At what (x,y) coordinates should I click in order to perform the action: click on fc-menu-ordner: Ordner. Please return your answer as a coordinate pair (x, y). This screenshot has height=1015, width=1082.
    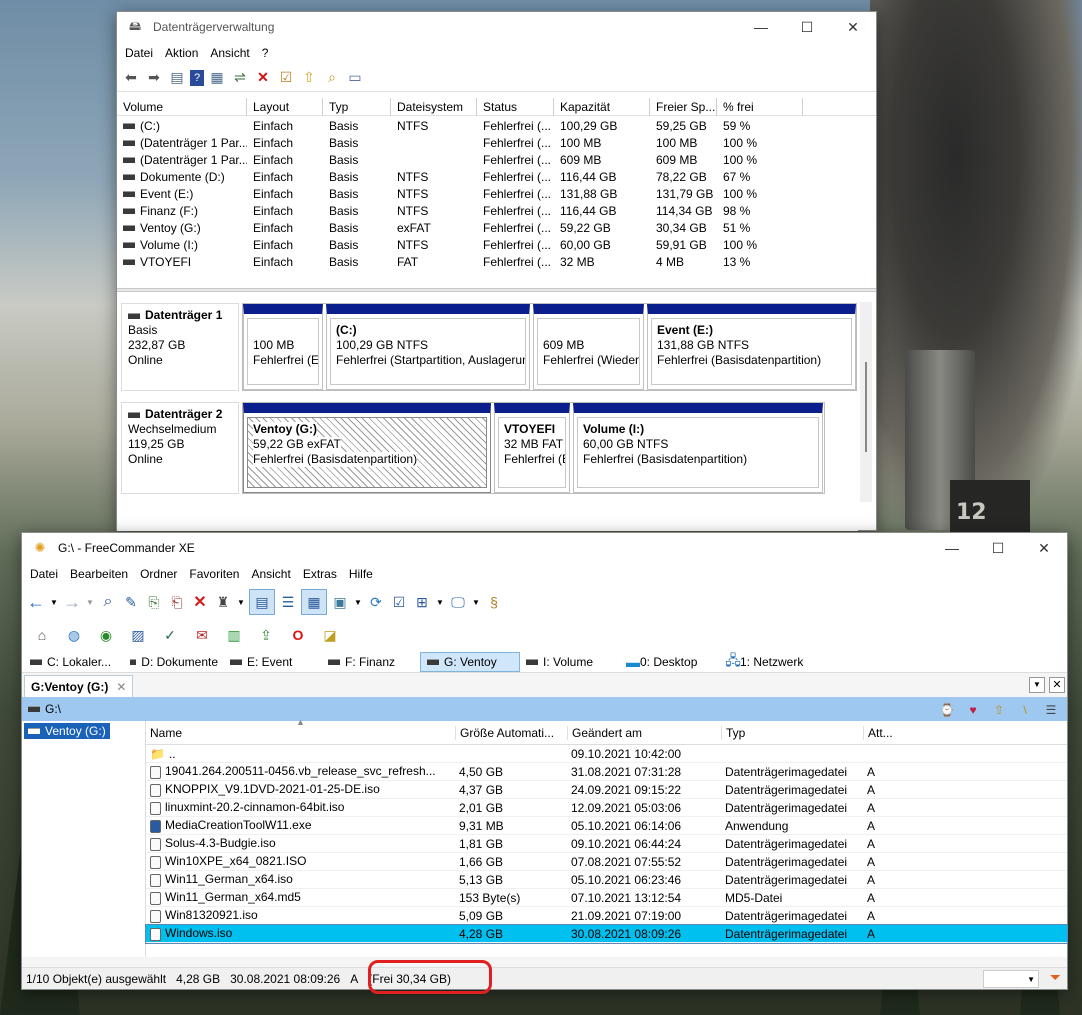
    Looking at the image, I should click on (158, 574).